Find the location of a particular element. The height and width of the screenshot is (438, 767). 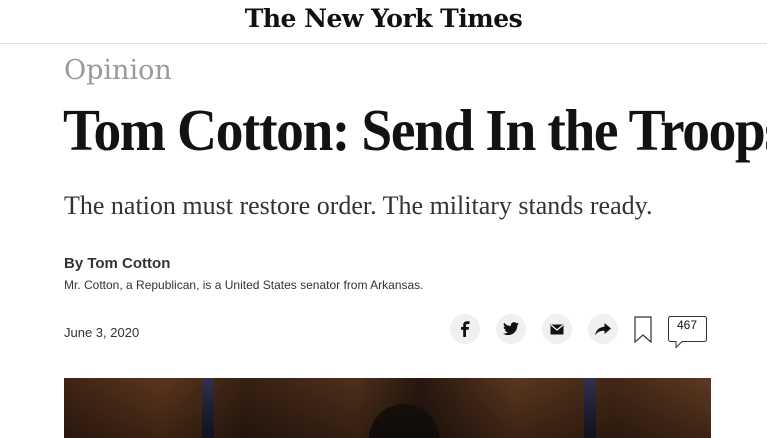

byline: By Tom Cotton is located at coordinates (117, 263).